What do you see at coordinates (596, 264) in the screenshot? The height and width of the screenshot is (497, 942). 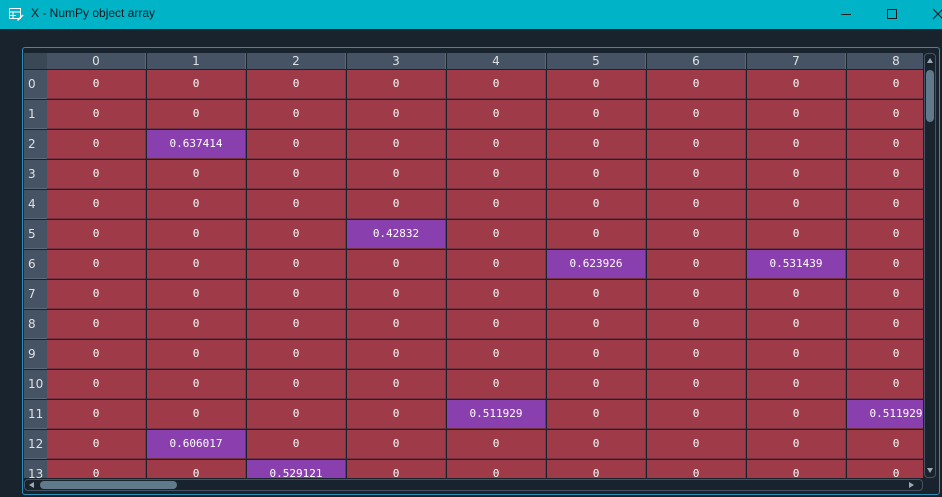 I see `table-cell: 0.623926` at bounding box center [596, 264].